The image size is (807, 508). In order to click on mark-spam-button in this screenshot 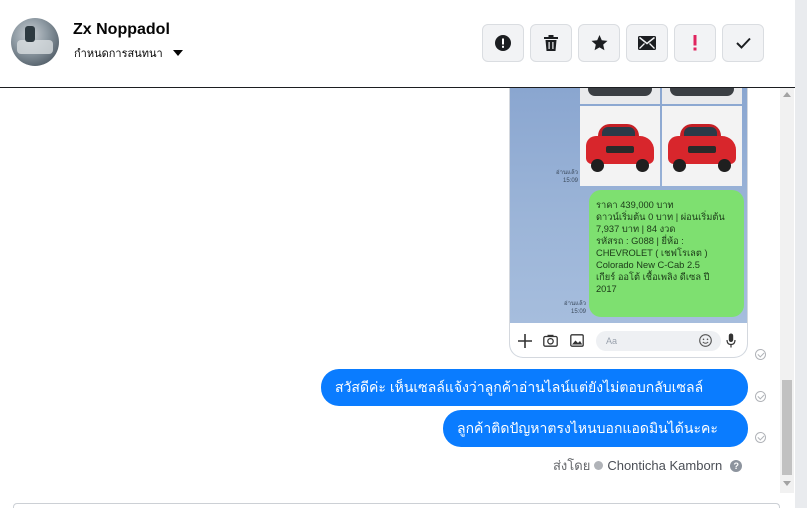, I will do `click(503, 43)`.